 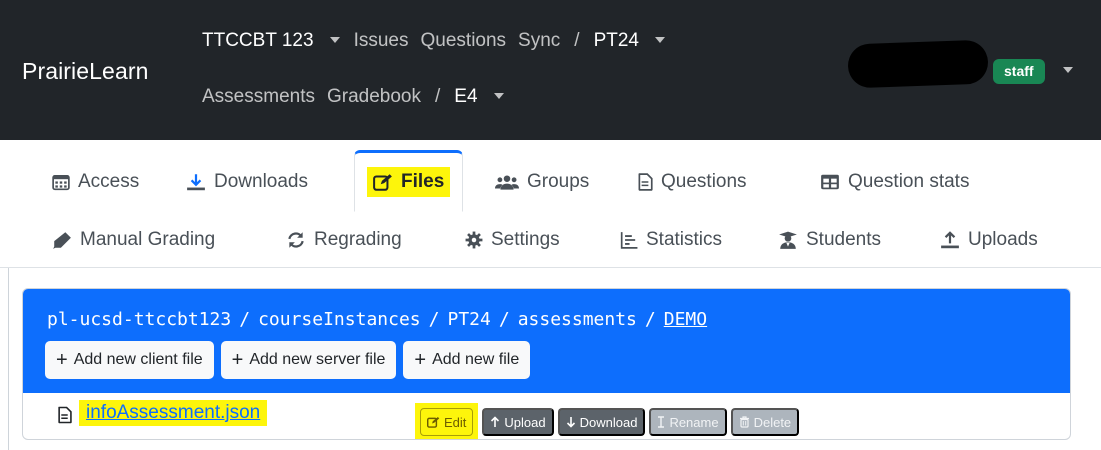 I want to click on tab-statistics: Statistics, so click(x=671, y=240).